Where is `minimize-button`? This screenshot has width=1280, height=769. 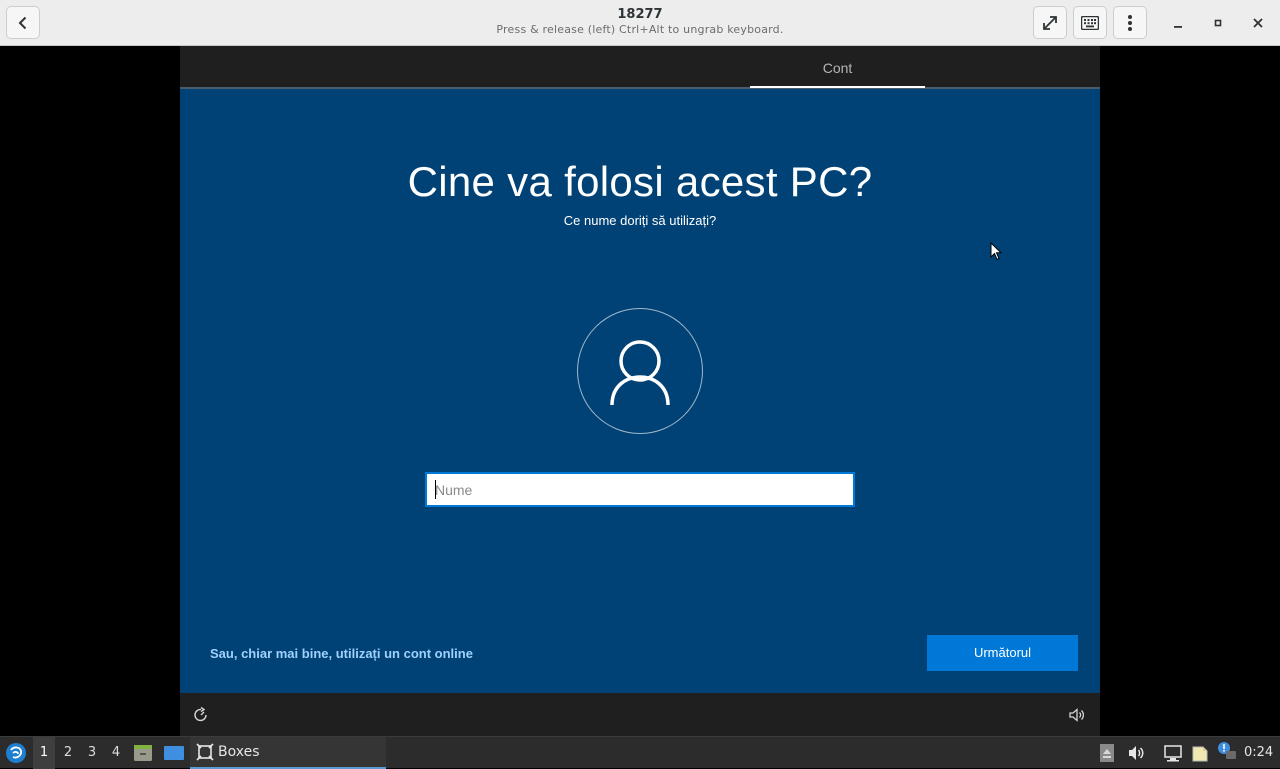
minimize-button is located at coordinates (1178, 23).